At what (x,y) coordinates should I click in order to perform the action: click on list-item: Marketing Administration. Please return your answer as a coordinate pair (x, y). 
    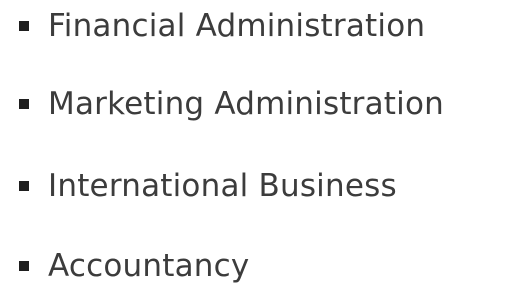
    Looking at the image, I should click on (256, 104).